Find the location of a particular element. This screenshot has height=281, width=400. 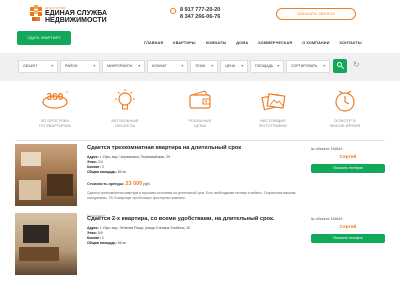

filter-object: ОБЪЕКТ ▼ is located at coordinates (38, 66).